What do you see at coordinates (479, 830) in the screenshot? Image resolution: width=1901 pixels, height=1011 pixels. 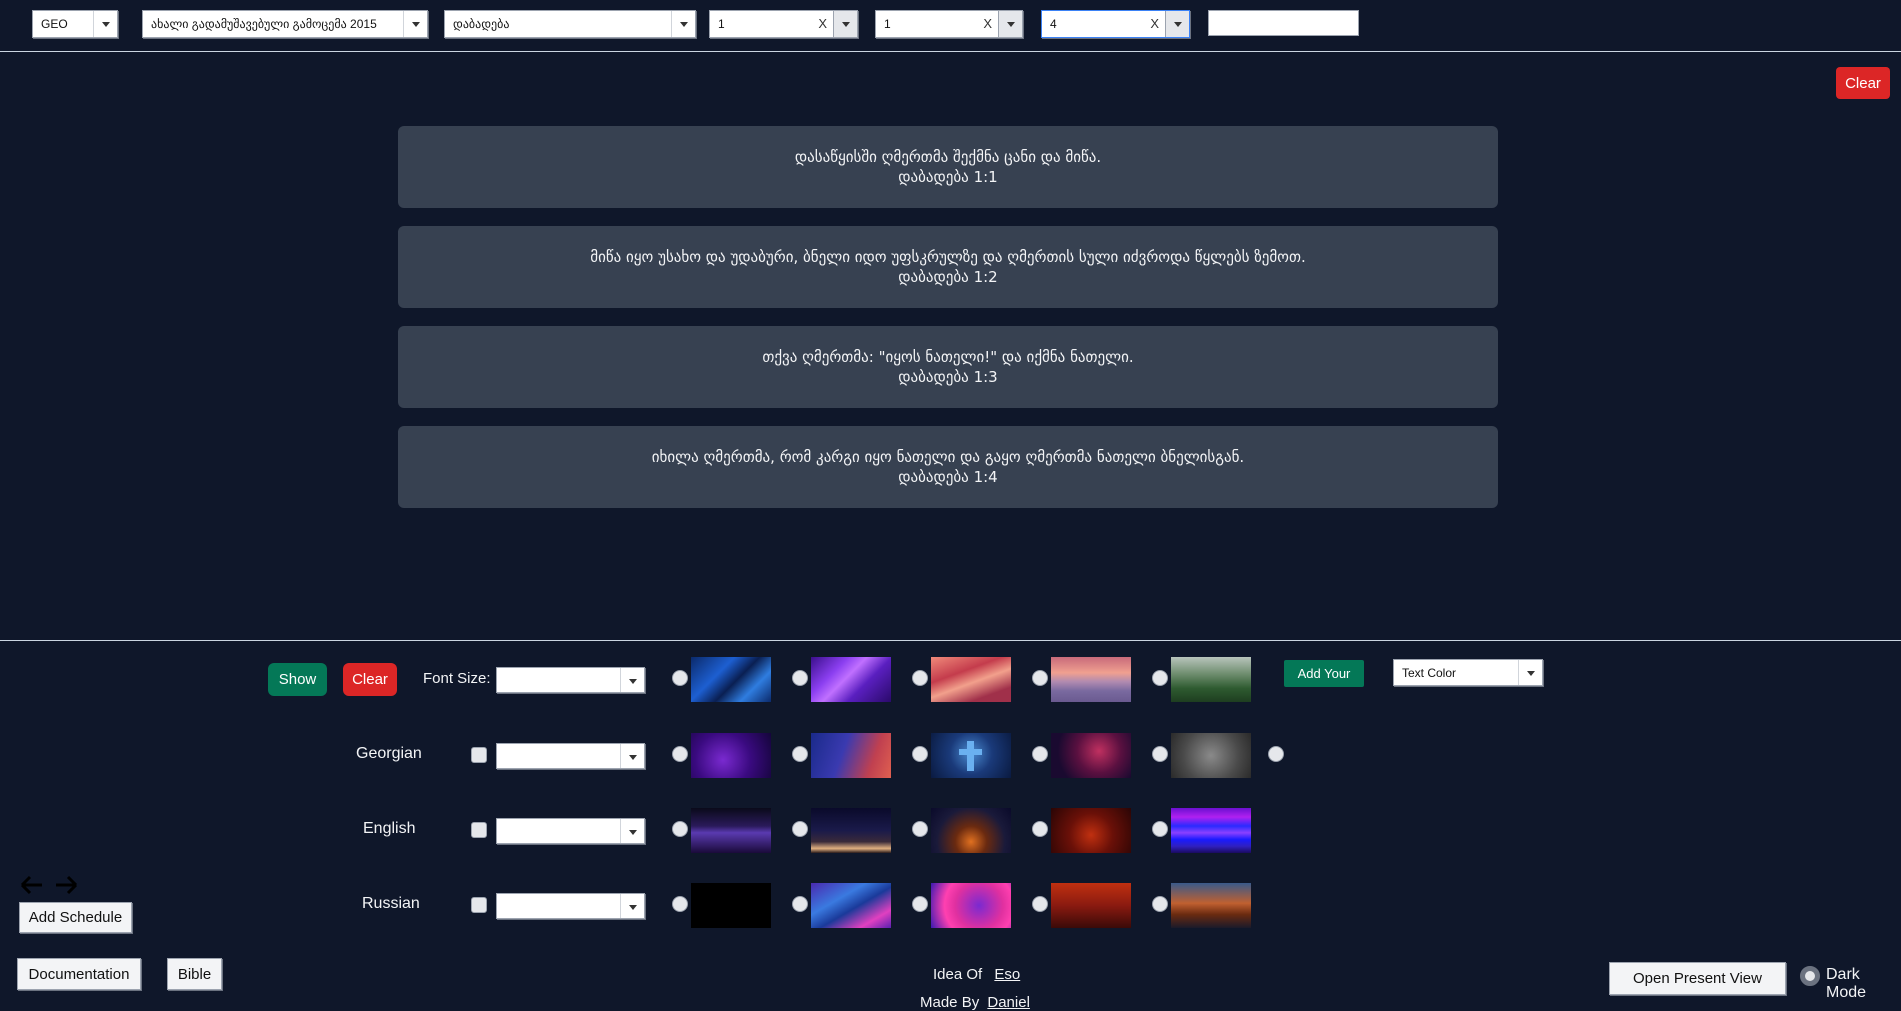 I see `english-checkbox` at bounding box center [479, 830].